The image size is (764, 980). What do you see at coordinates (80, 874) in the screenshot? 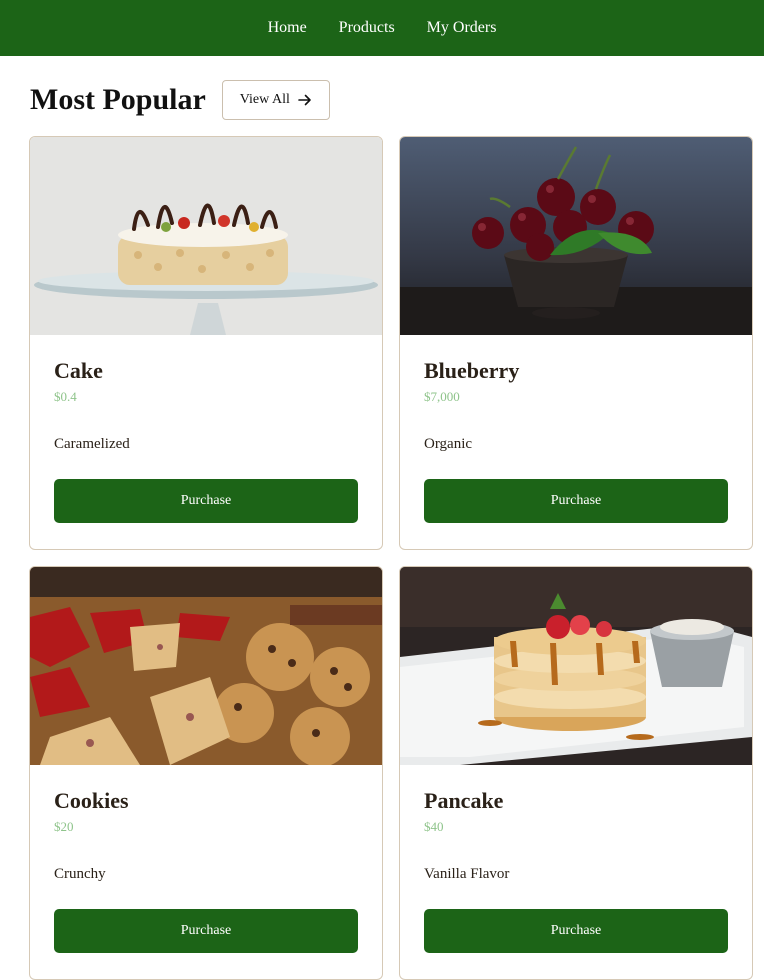
I see `product-description: Crunchy` at bounding box center [80, 874].